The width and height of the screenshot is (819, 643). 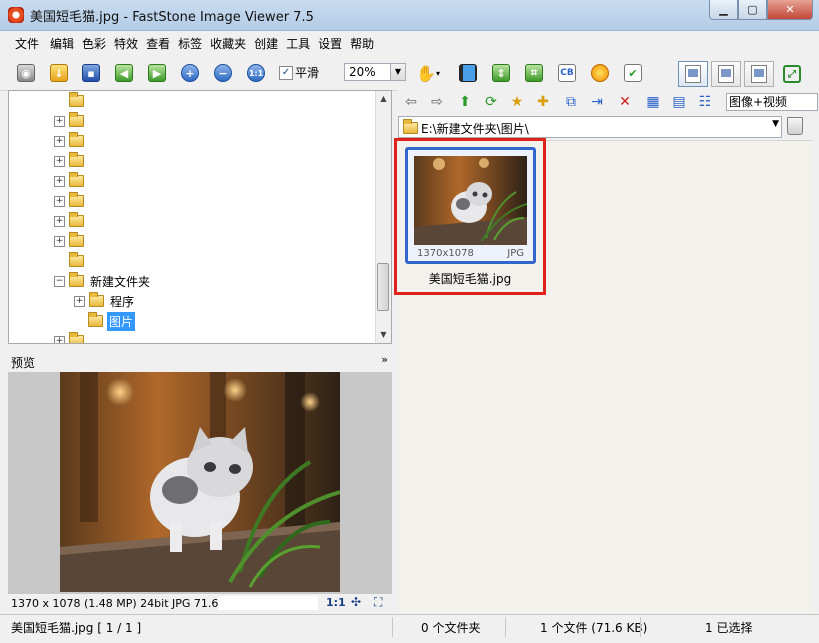 What do you see at coordinates (383, 287) in the screenshot?
I see `scroll-thumb` at bounding box center [383, 287].